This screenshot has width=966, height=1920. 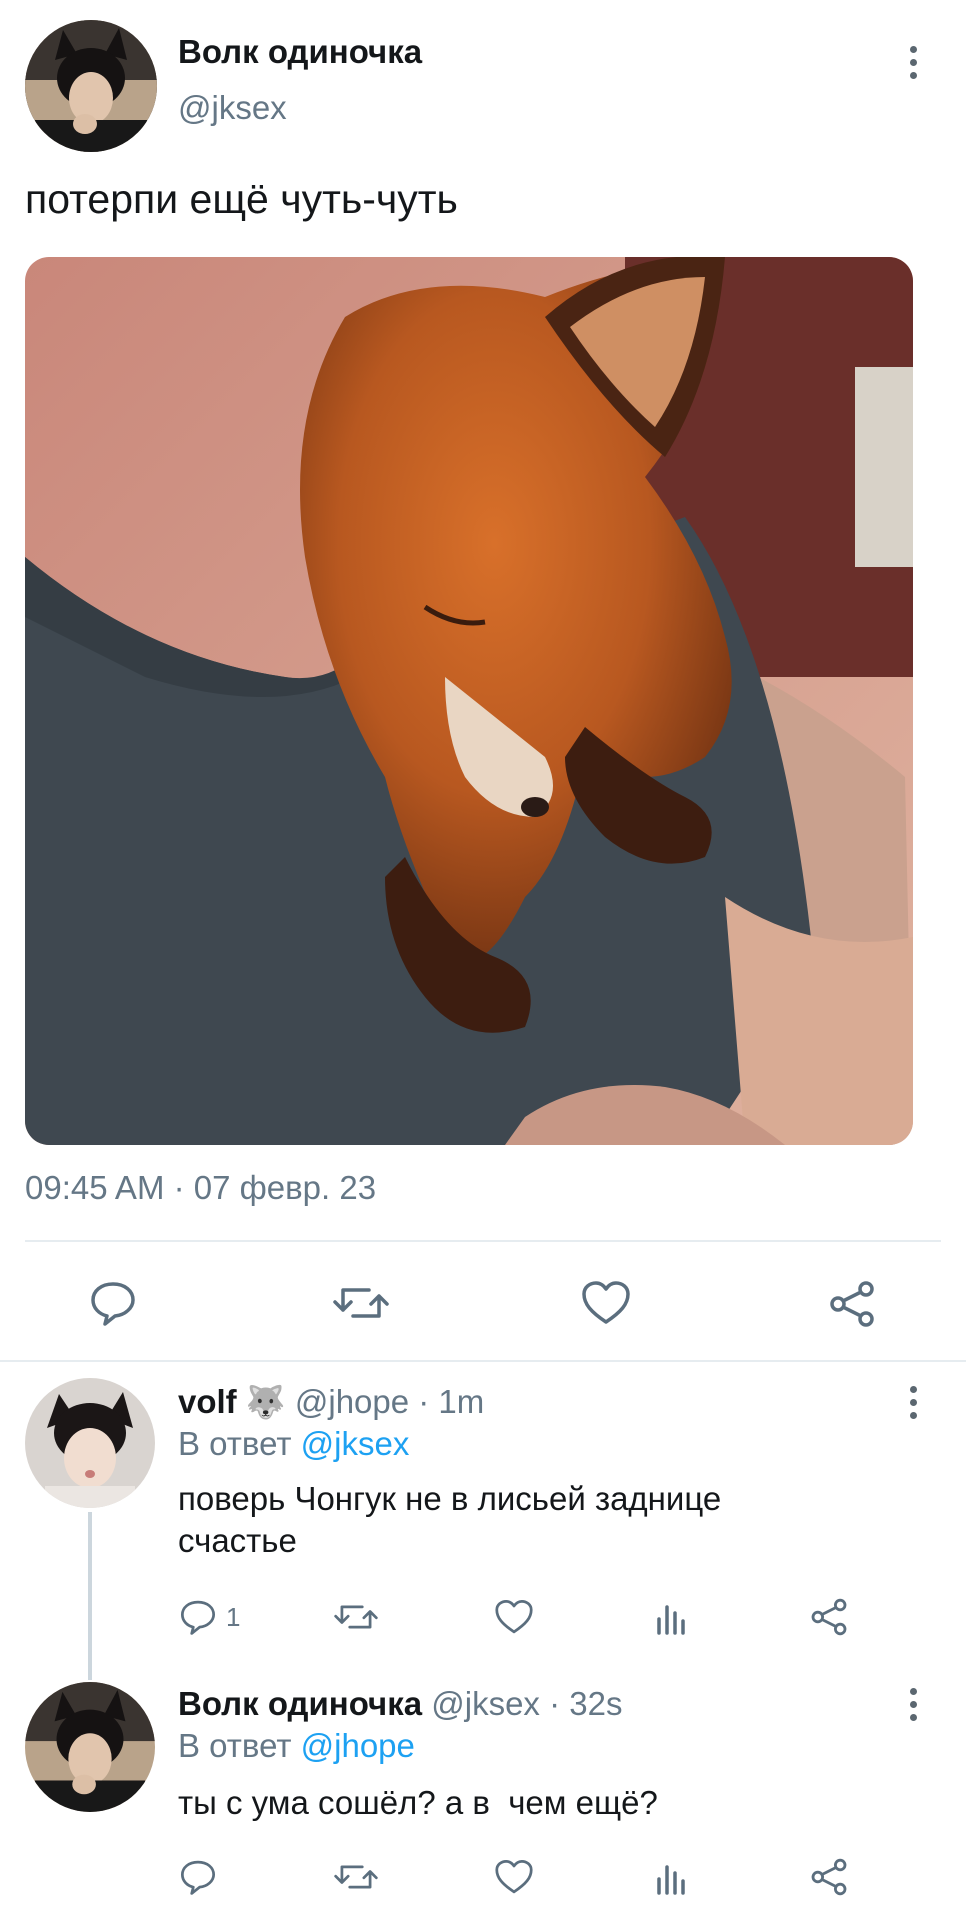 What do you see at coordinates (418, 1802) in the screenshot?
I see `reply-text: ты с ума сошёл? а в чем ещё?` at bounding box center [418, 1802].